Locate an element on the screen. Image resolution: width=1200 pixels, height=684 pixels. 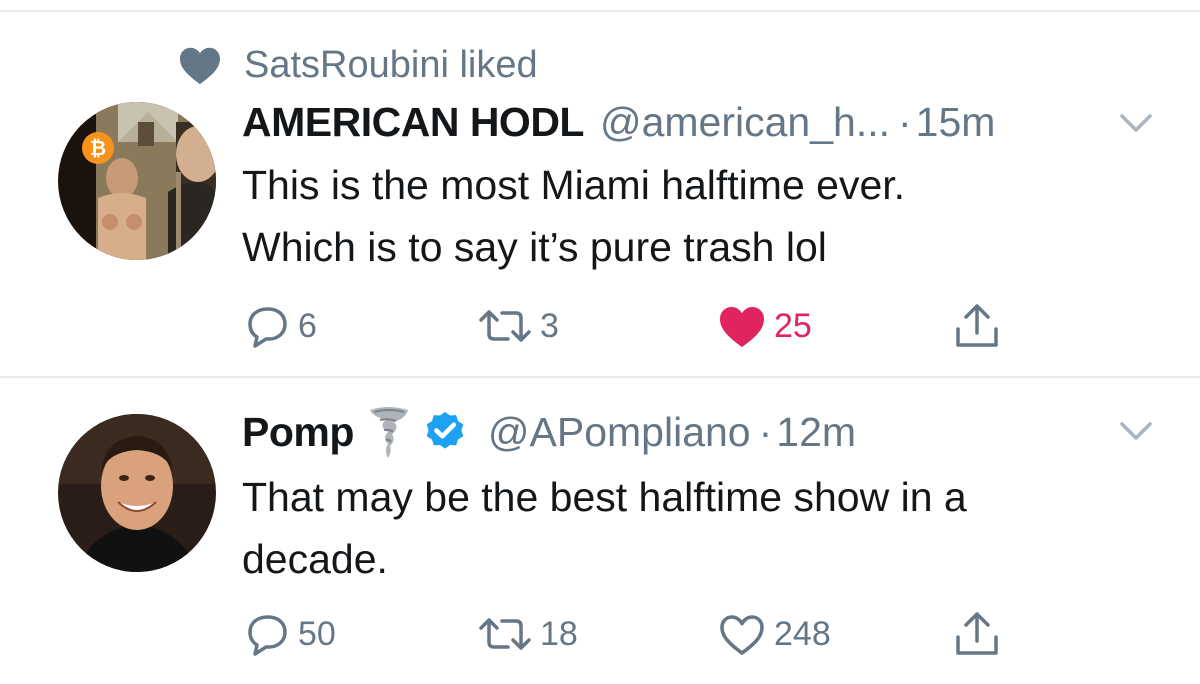
handle: @APompliano is located at coordinates (619, 432).